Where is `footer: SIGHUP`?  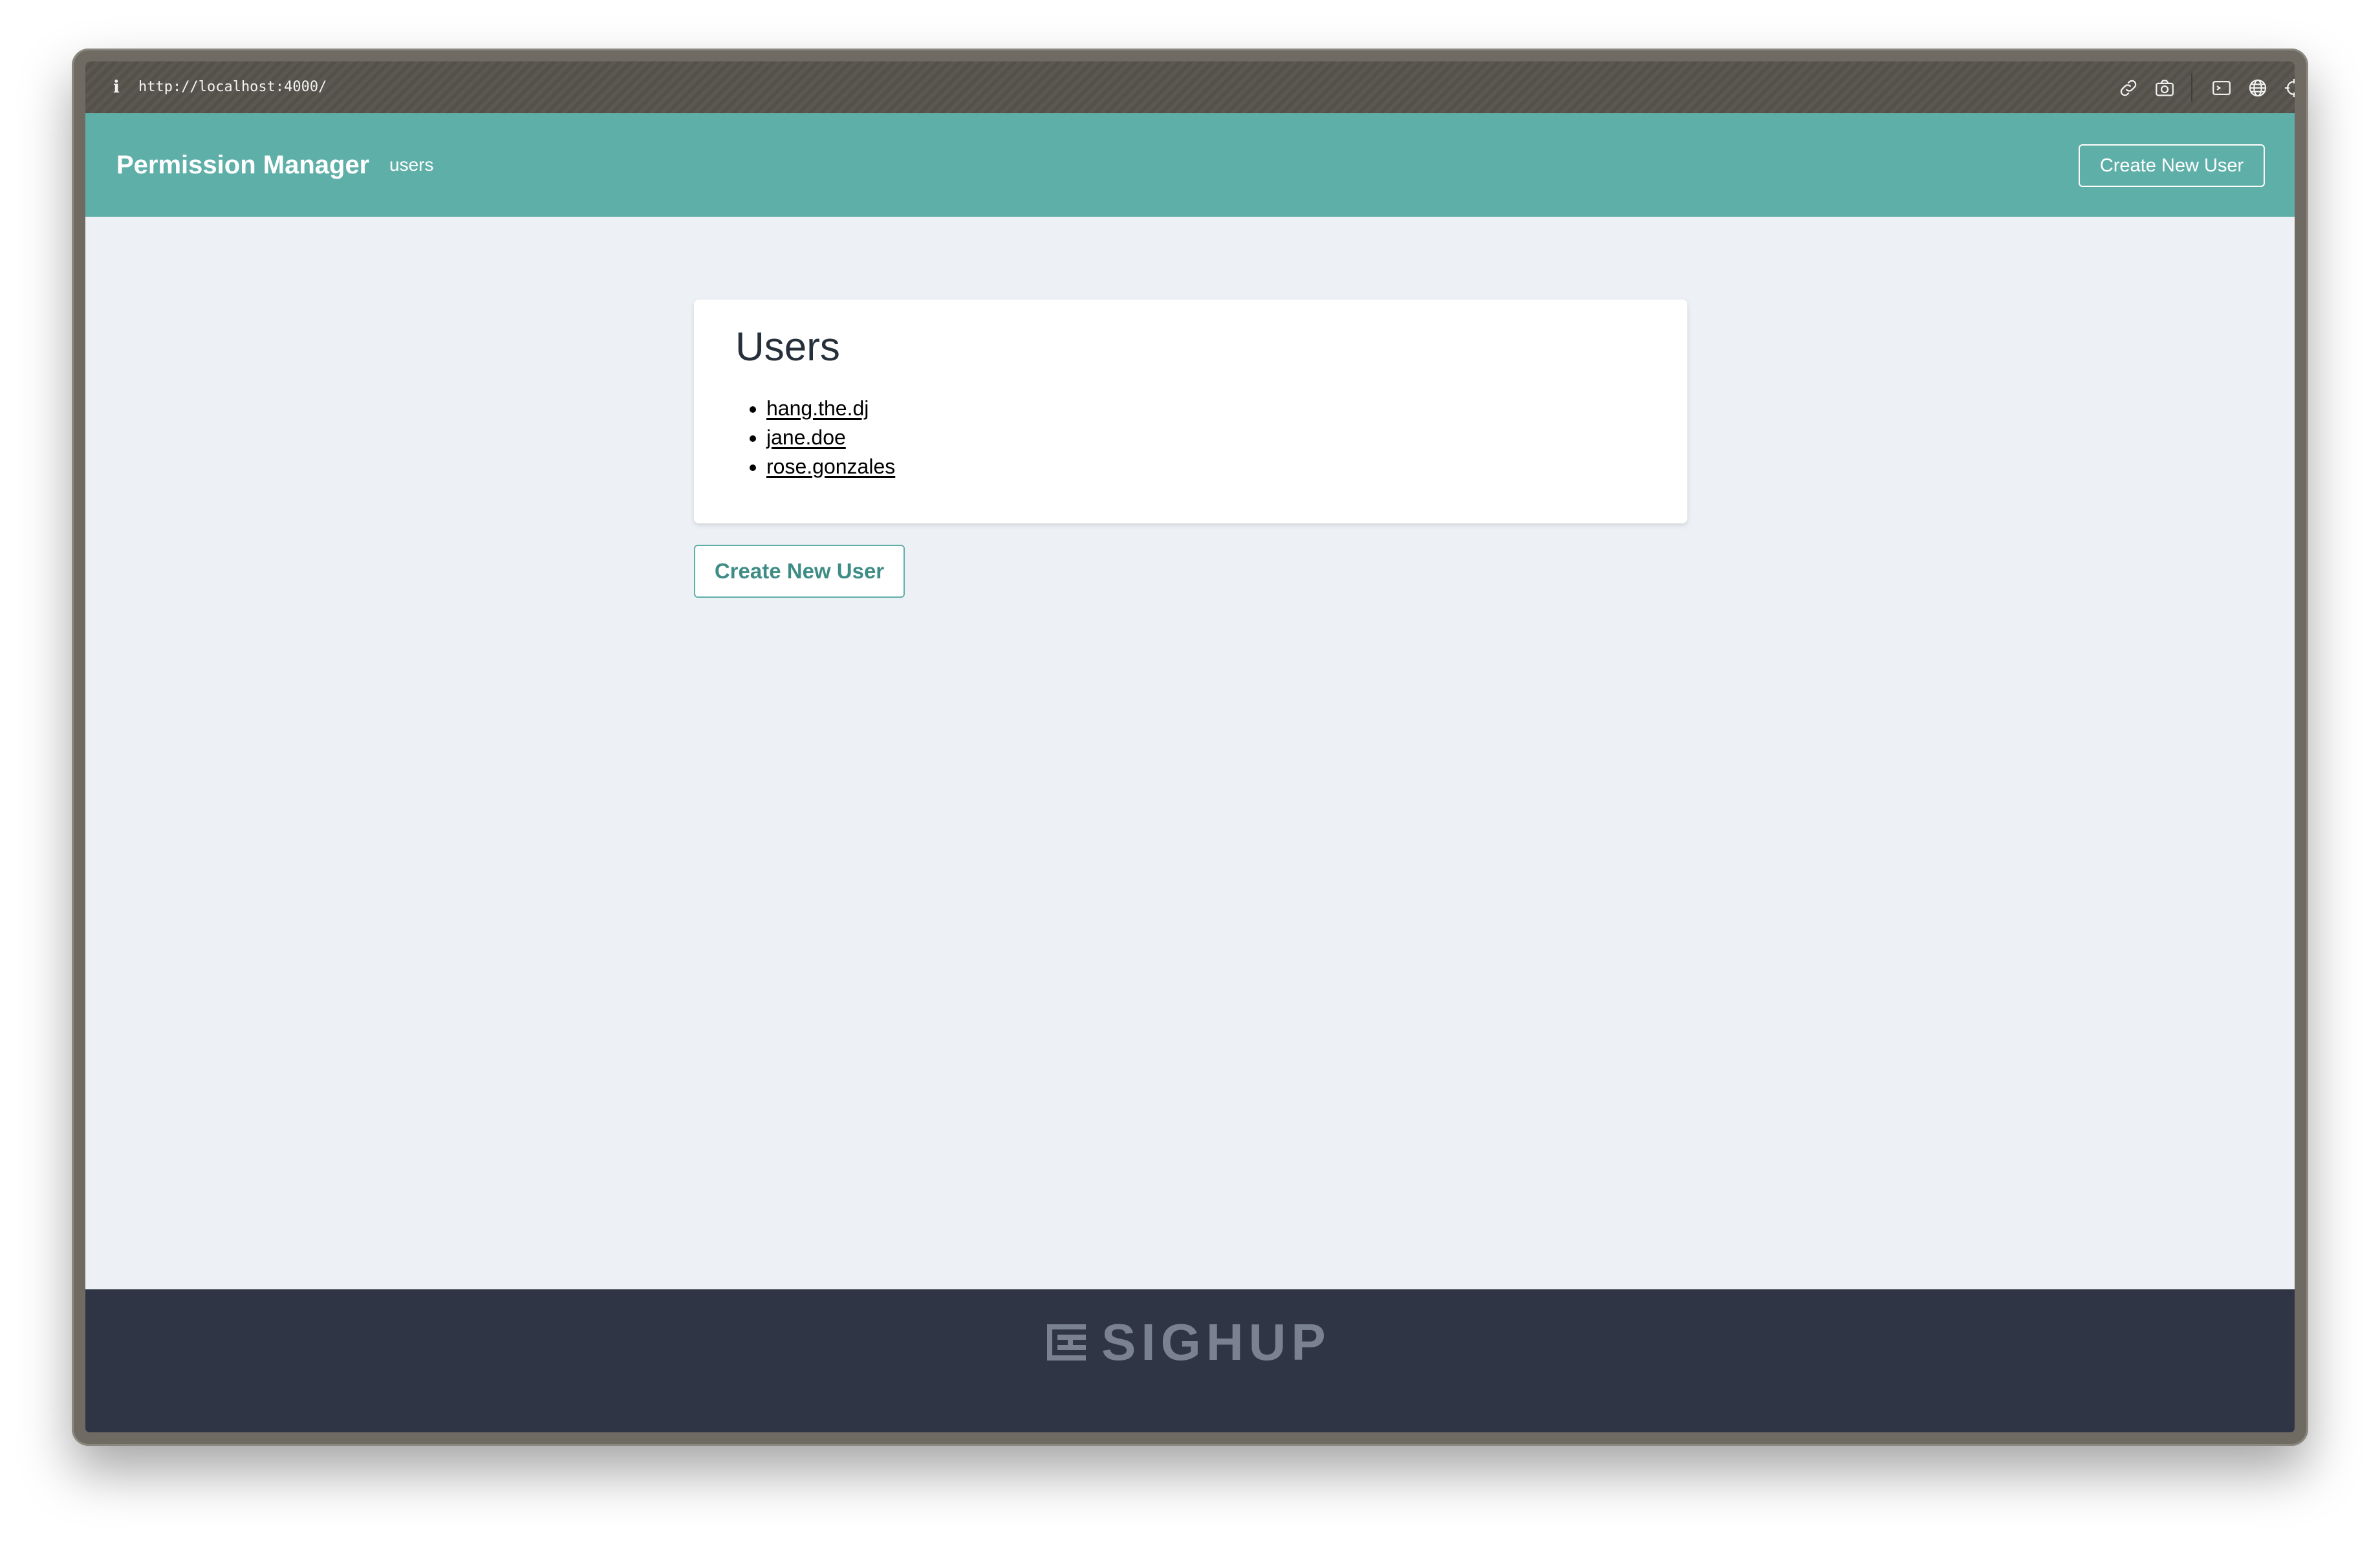
footer: SIGHUP is located at coordinates (1190, 1360).